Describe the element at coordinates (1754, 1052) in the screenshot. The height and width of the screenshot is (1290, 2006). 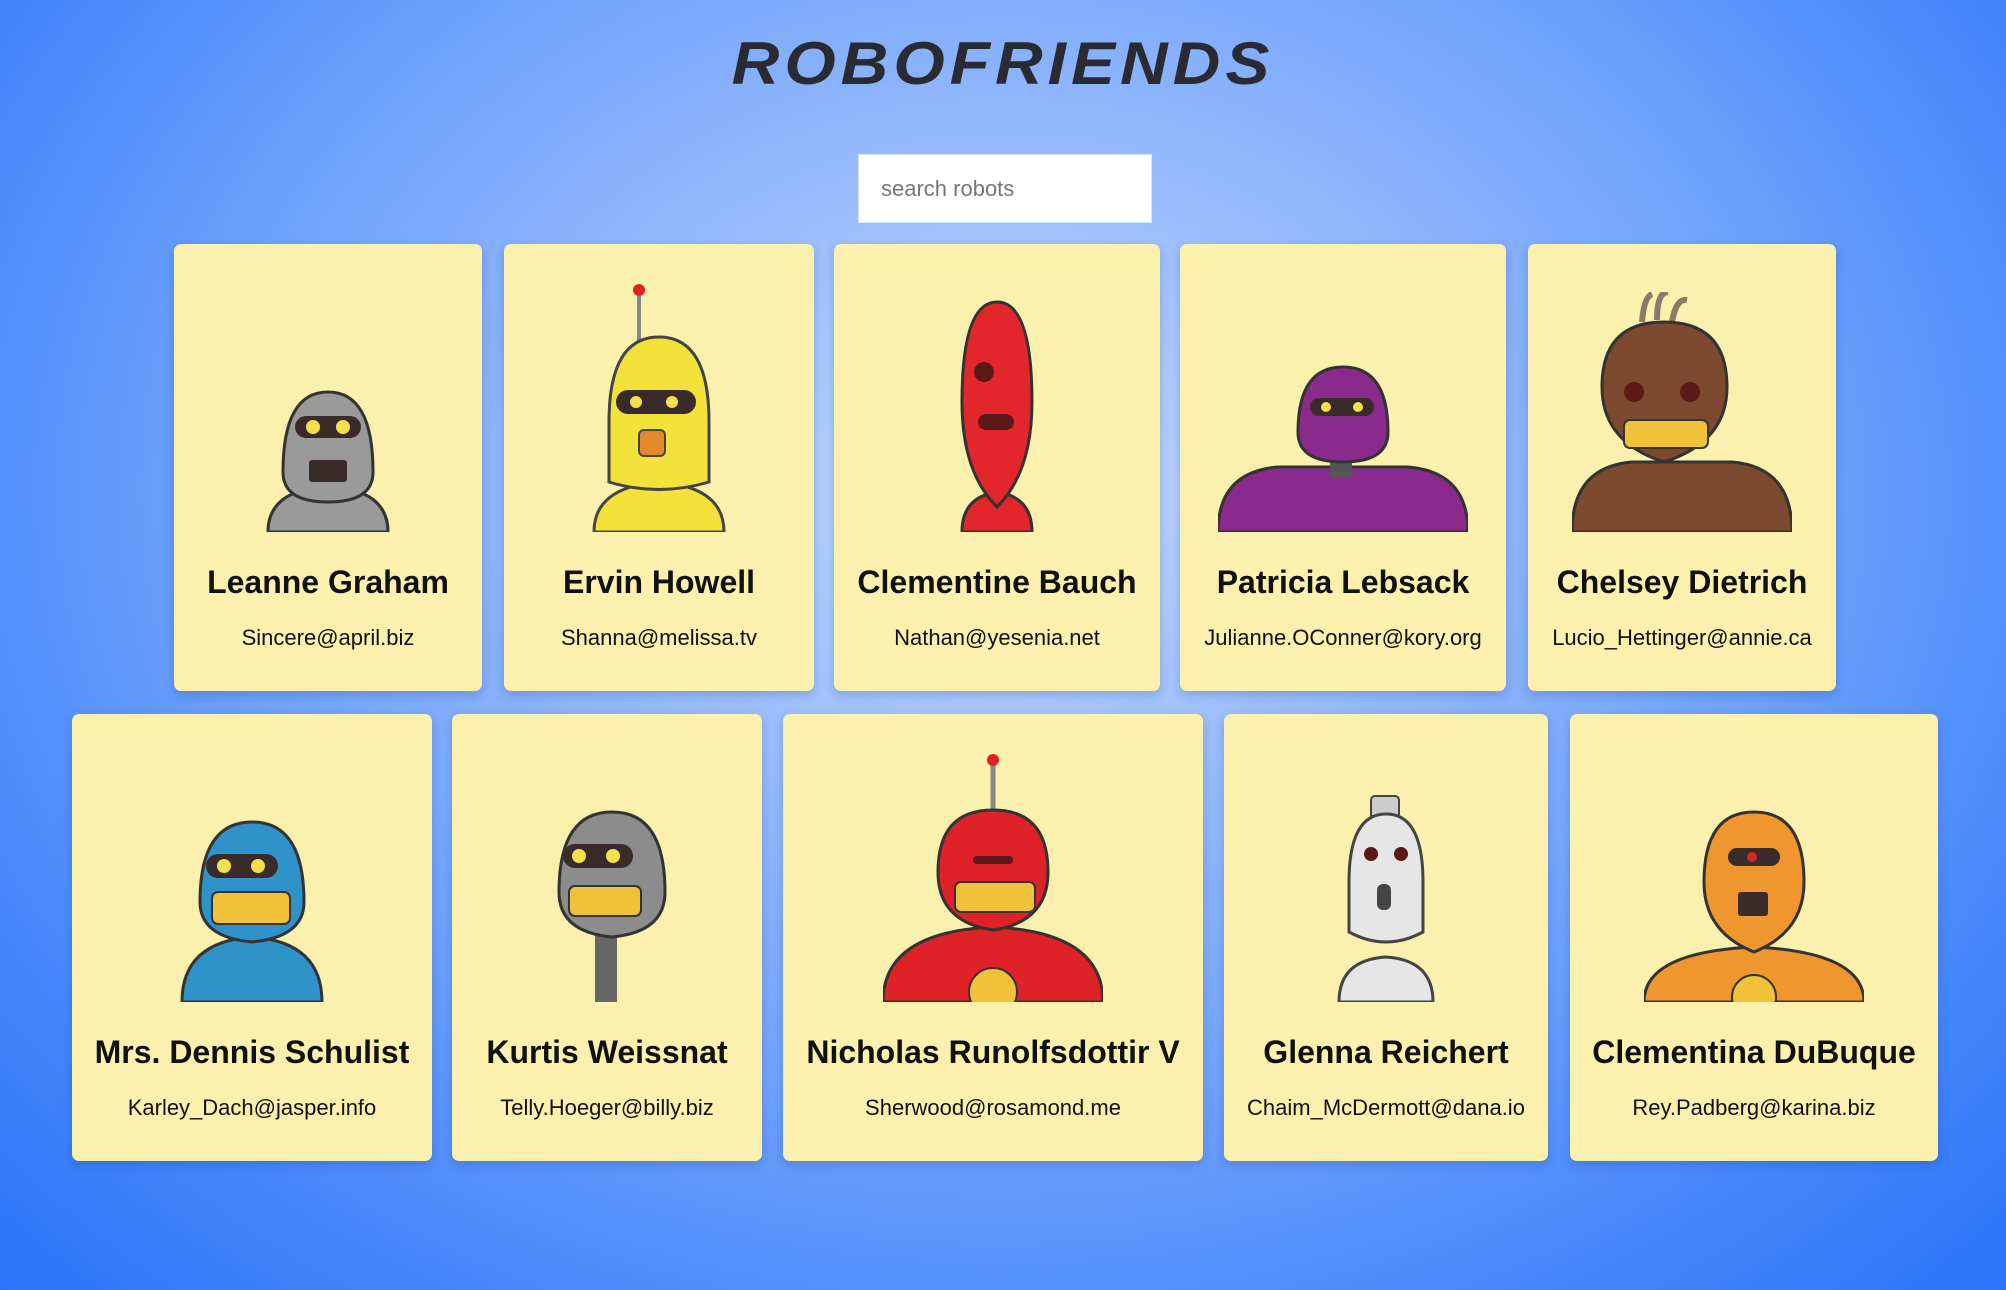
I see `robot-name: Clementina DuBuque` at that location.